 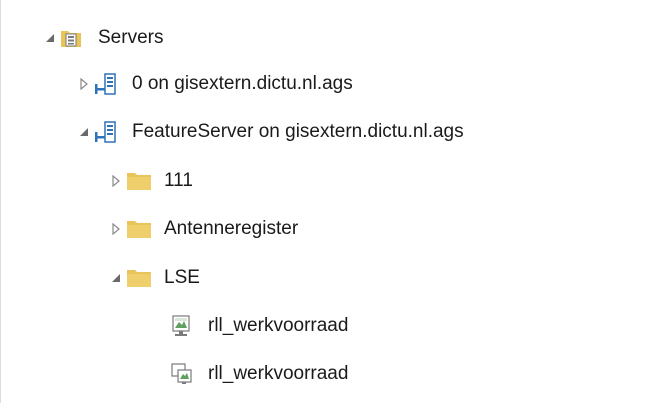 I want to click on feature-service-icon, so click(x=185, y=374).